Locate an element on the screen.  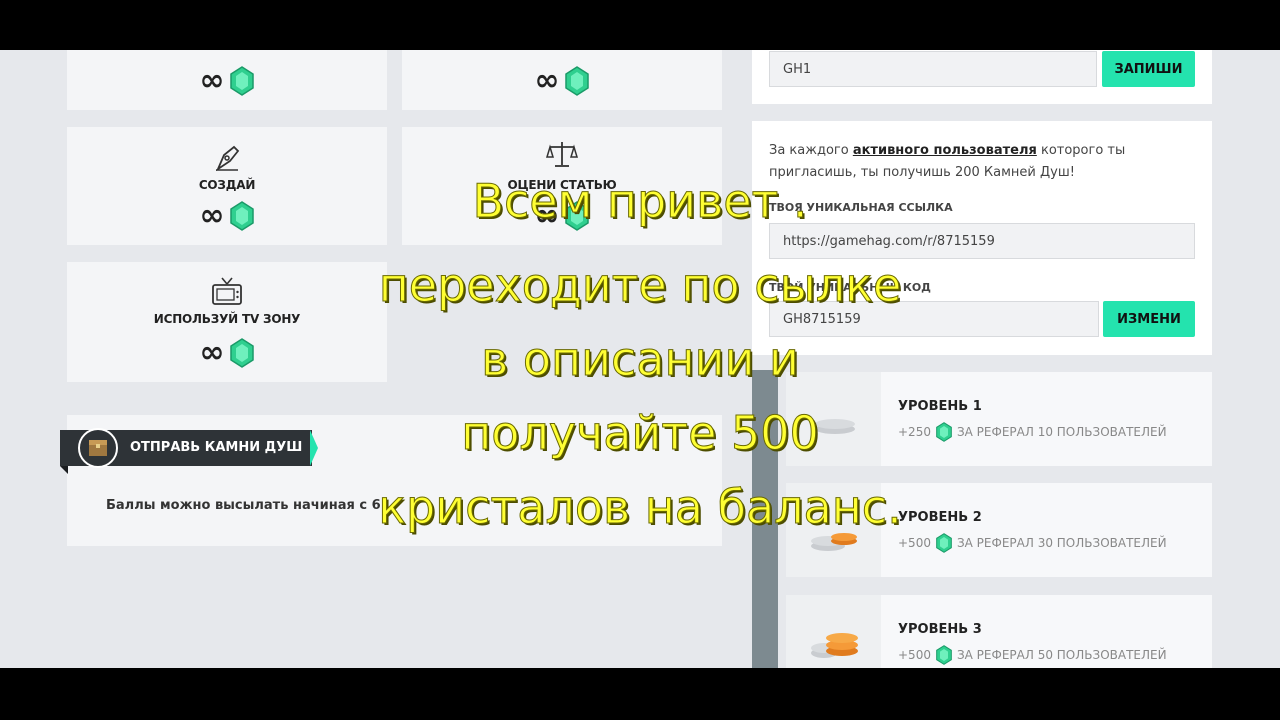
coins-image is located at coordinates (833, 631).